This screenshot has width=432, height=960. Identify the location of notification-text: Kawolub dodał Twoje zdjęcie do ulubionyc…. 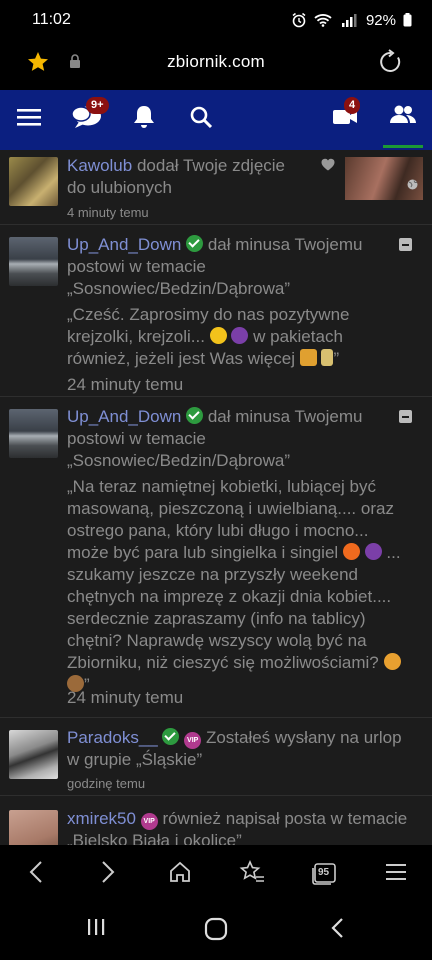
(186, 189).